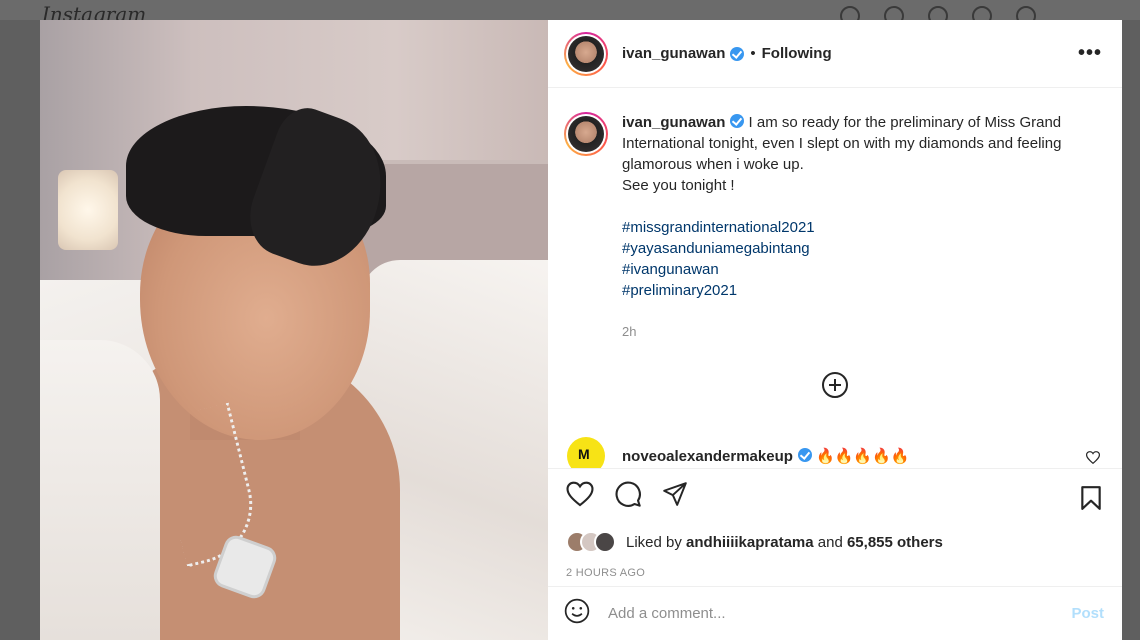 This screenshot has width=1140, height=640. What do you see at coordinates (1091, 500) in the screenshot?
I see `bookmark-icon` at bounding box center [1091, 500].